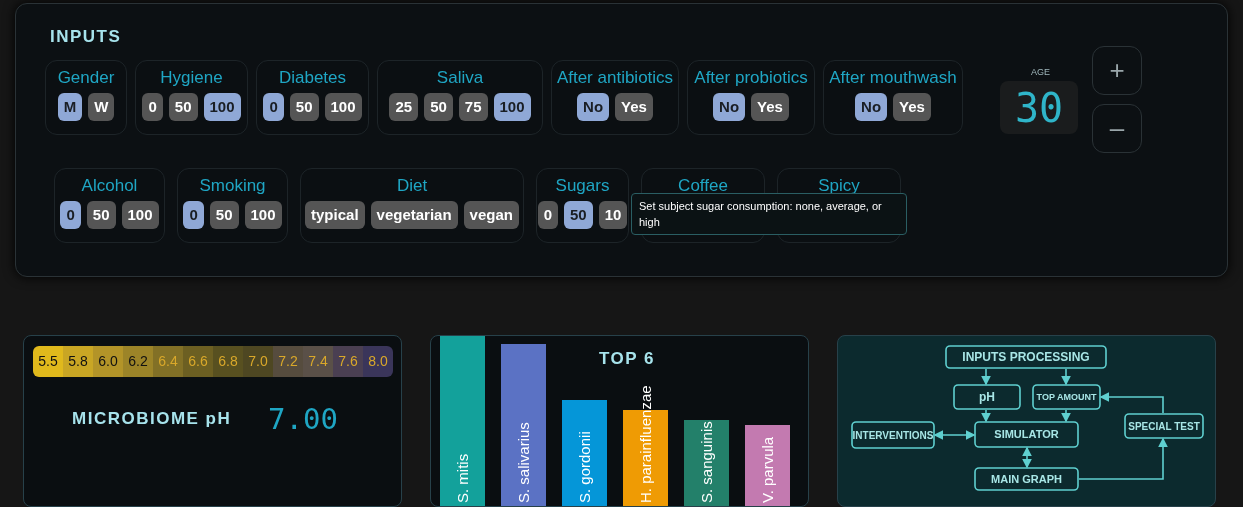 This screenshot has width=1243, height=507. Describe the element at coordinates (1026, 434) in the screenshot. I see `flow-node: SIMULATOR` at that location.